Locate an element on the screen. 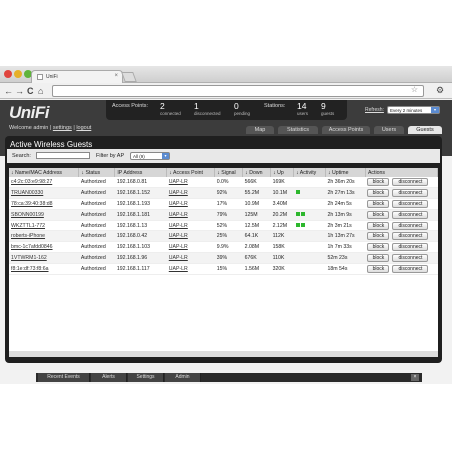 This screenshot has width=452, height=452. tab-access-points: Access Points is located at coordinates (346, 130).